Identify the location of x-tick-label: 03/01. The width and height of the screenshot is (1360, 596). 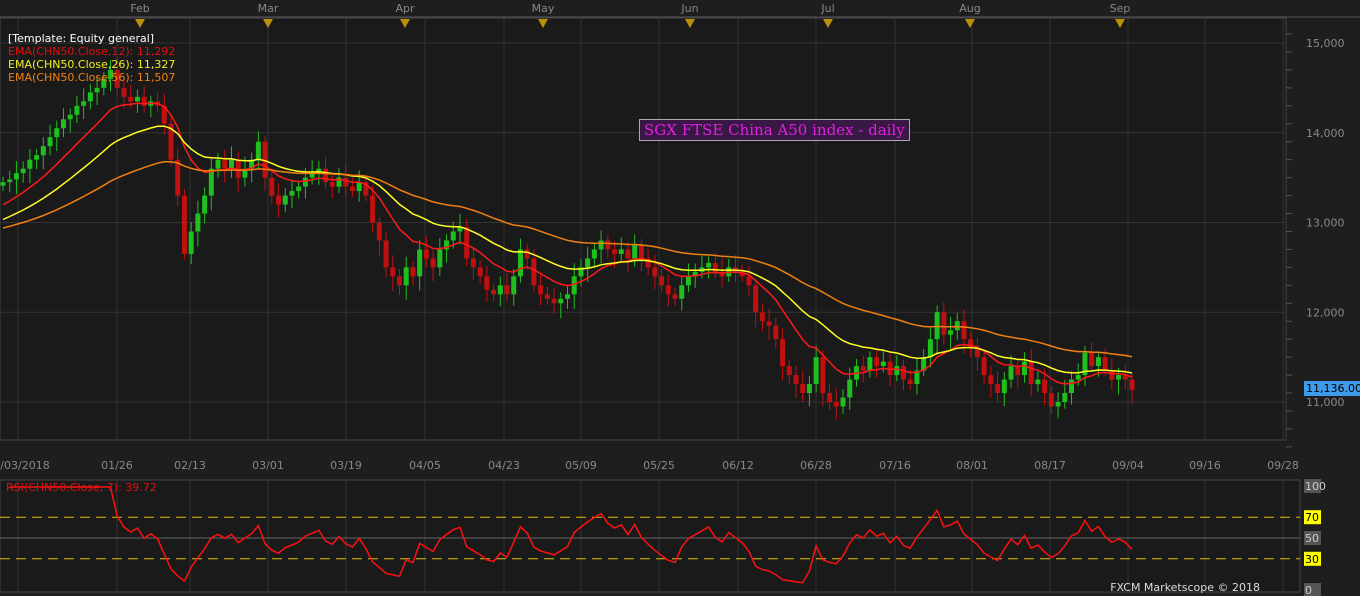
(268, 465).